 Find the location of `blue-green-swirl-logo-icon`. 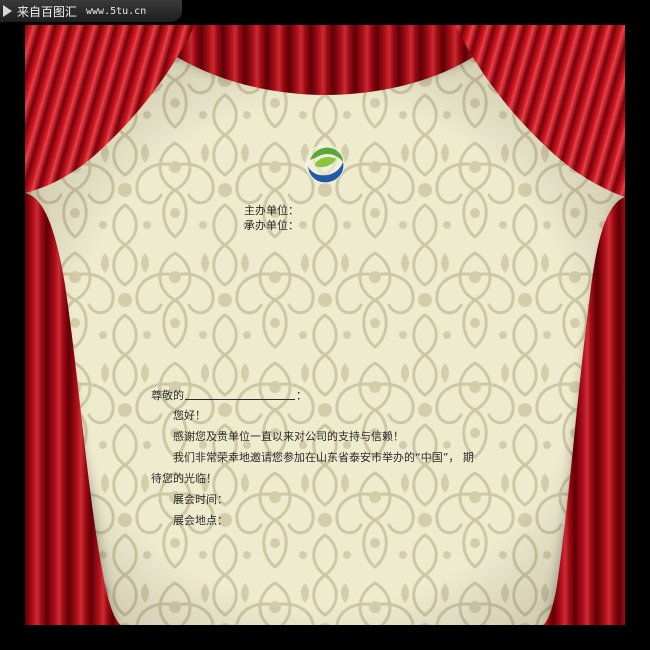

blue-green-swirl-logo-icon is located at coordinates (325, 164).